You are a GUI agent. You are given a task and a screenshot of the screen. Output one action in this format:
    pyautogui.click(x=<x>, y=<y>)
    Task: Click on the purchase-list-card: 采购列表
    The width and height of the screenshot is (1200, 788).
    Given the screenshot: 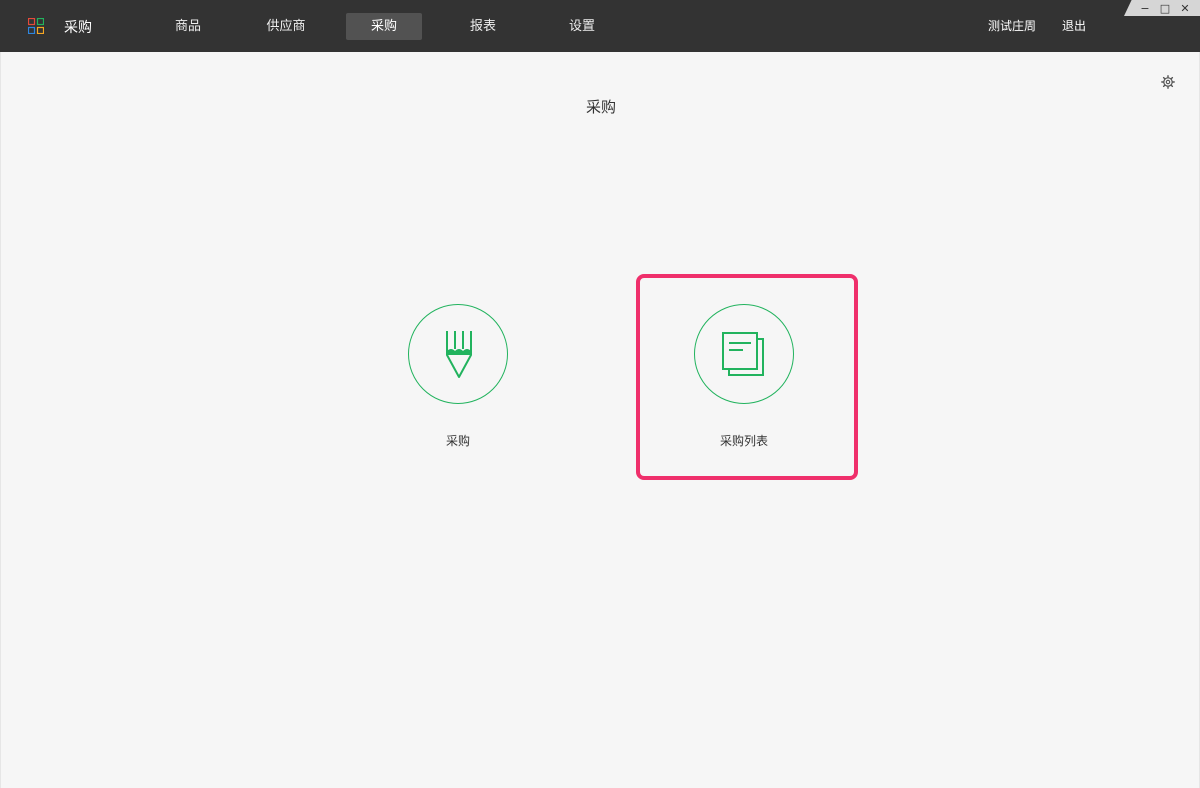 What is the action you would take?
    pyautogui.click(x=744, y=376)
    